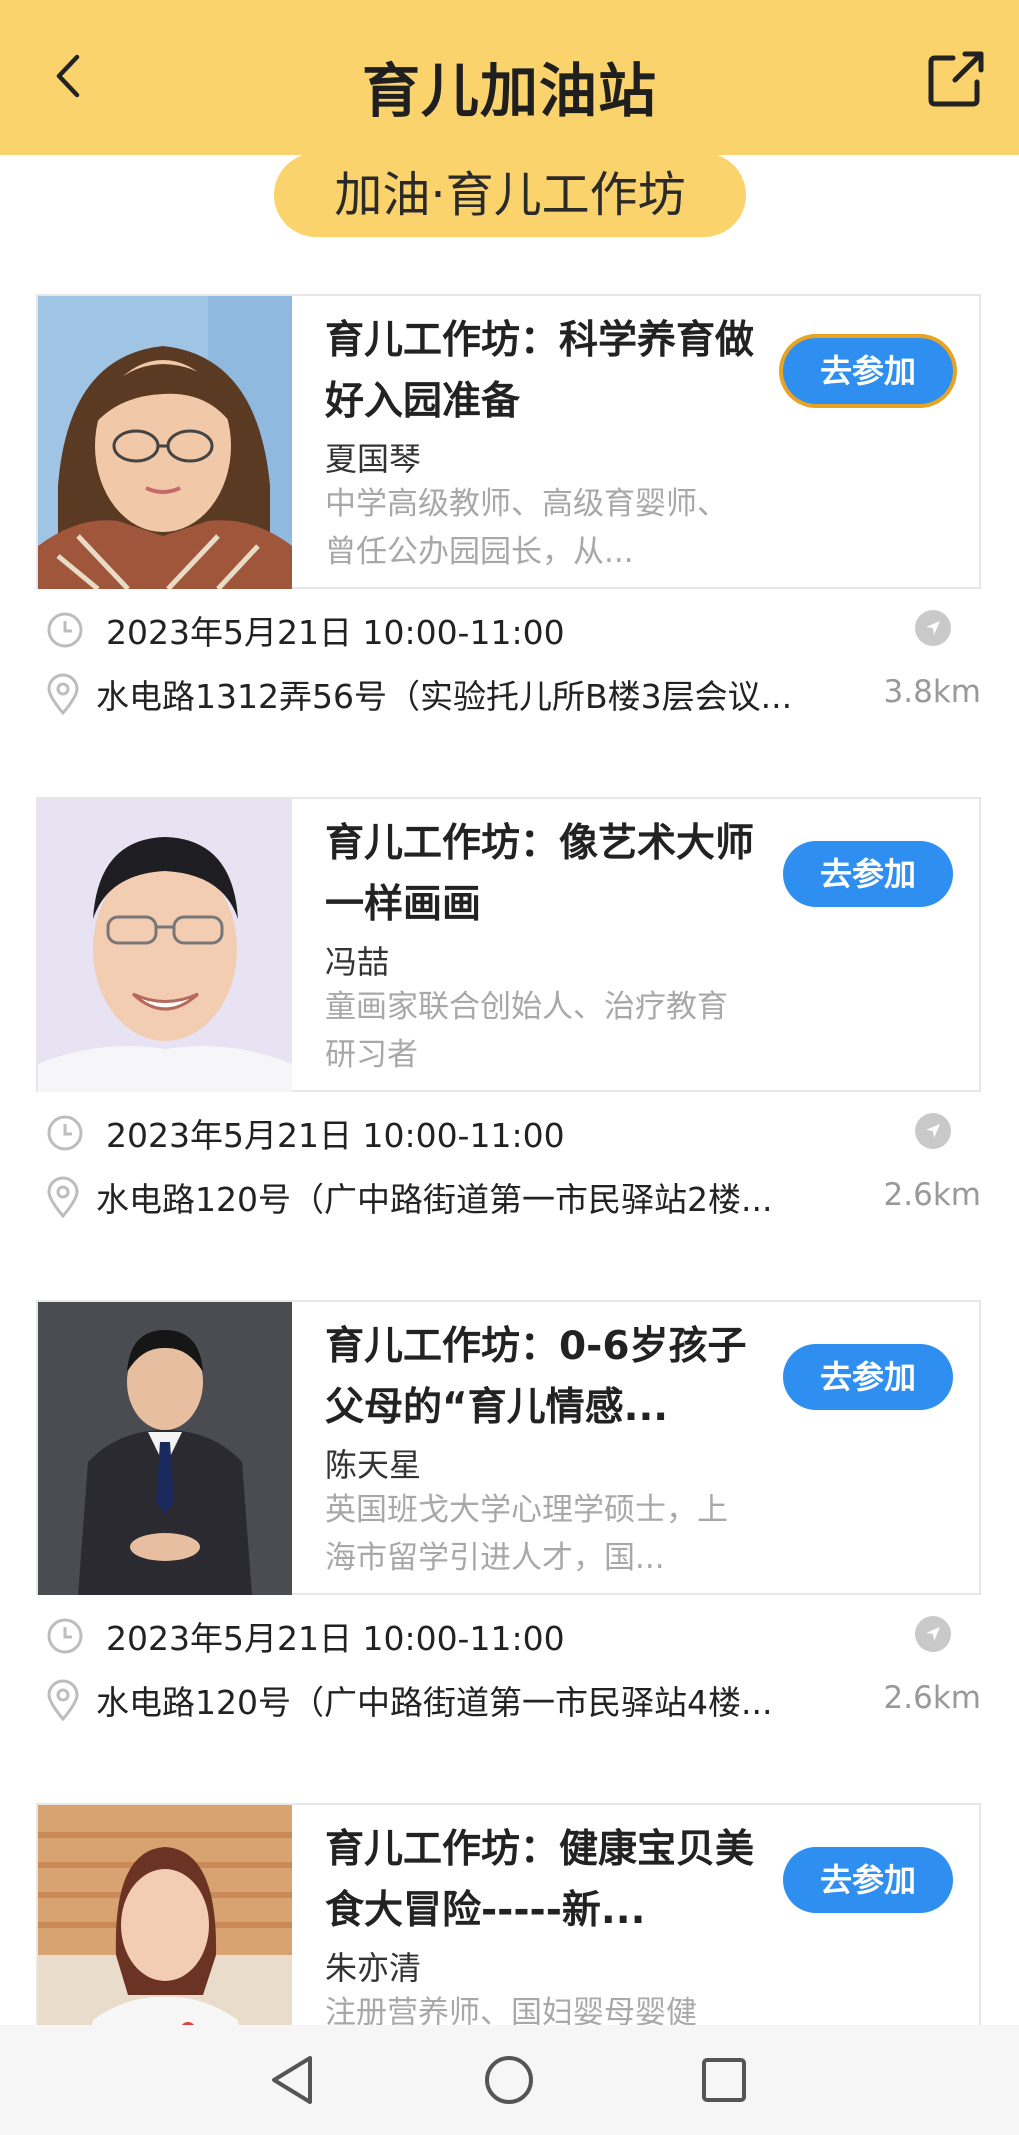 This screenshot has width=1019, height=2135. I want to click on speaker-description: 注册营养师、国妇婴母婴健, so click(511, 2010).